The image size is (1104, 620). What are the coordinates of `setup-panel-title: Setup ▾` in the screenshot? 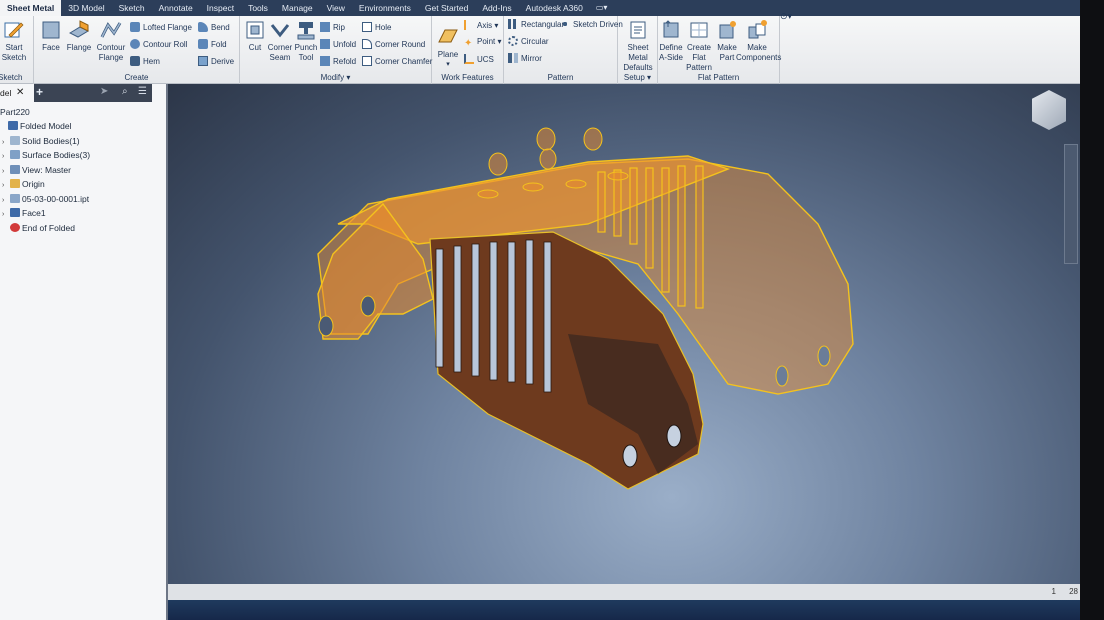 It's located at (637, 77).